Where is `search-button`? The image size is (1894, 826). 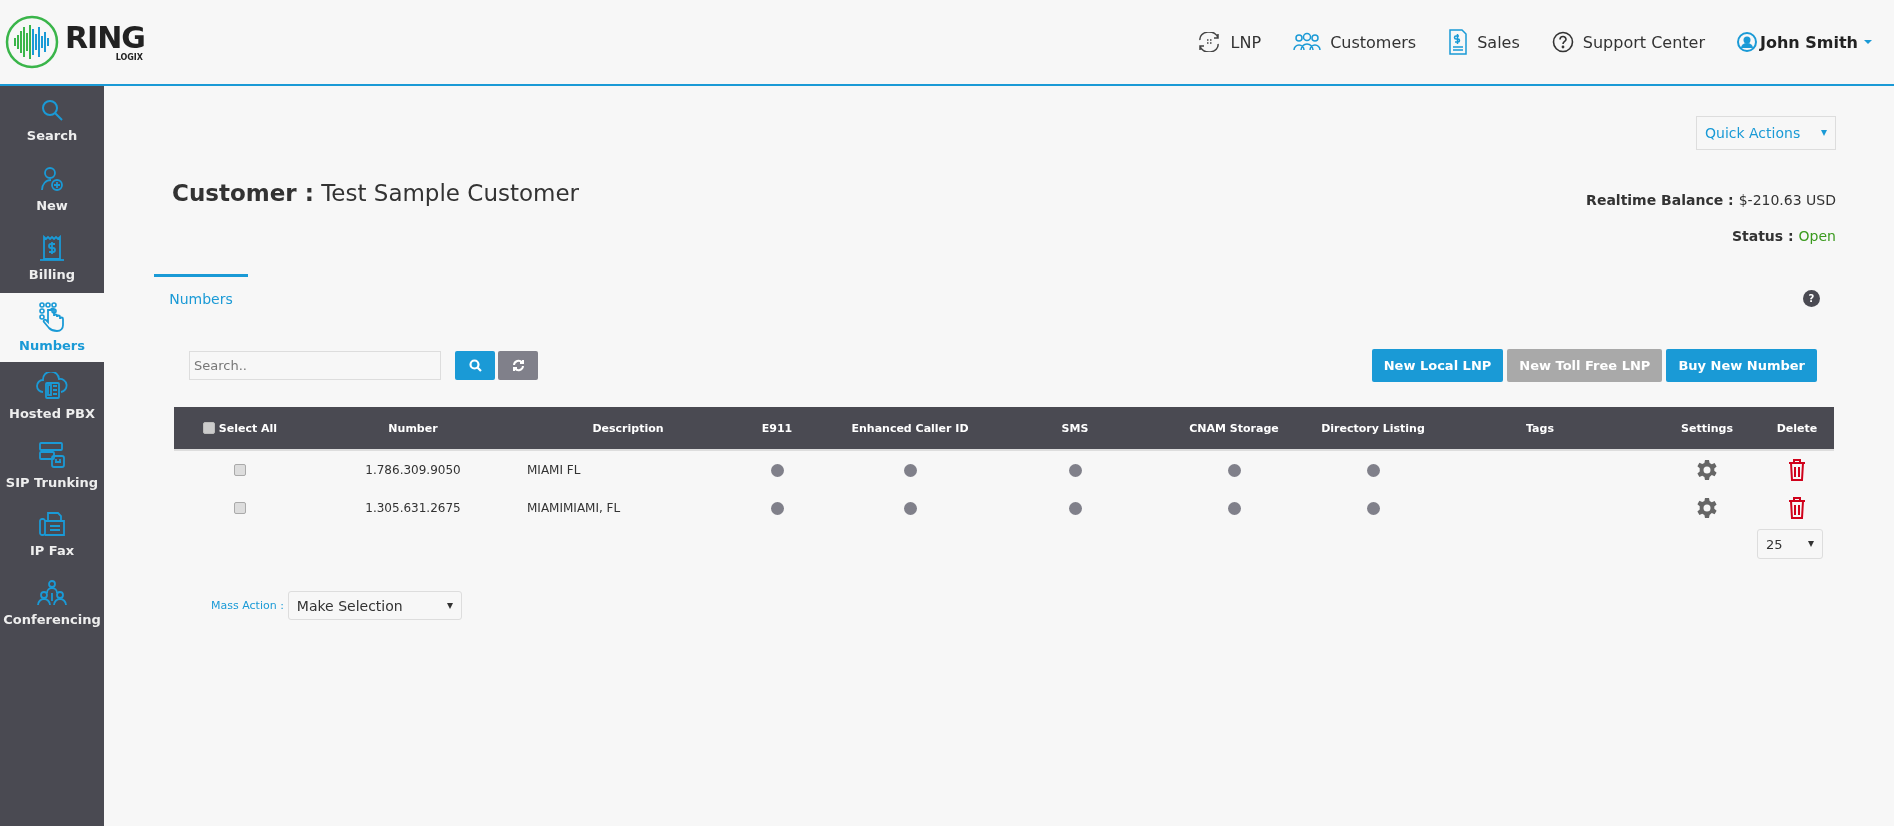 search-button is located at coordinates (475, 365).